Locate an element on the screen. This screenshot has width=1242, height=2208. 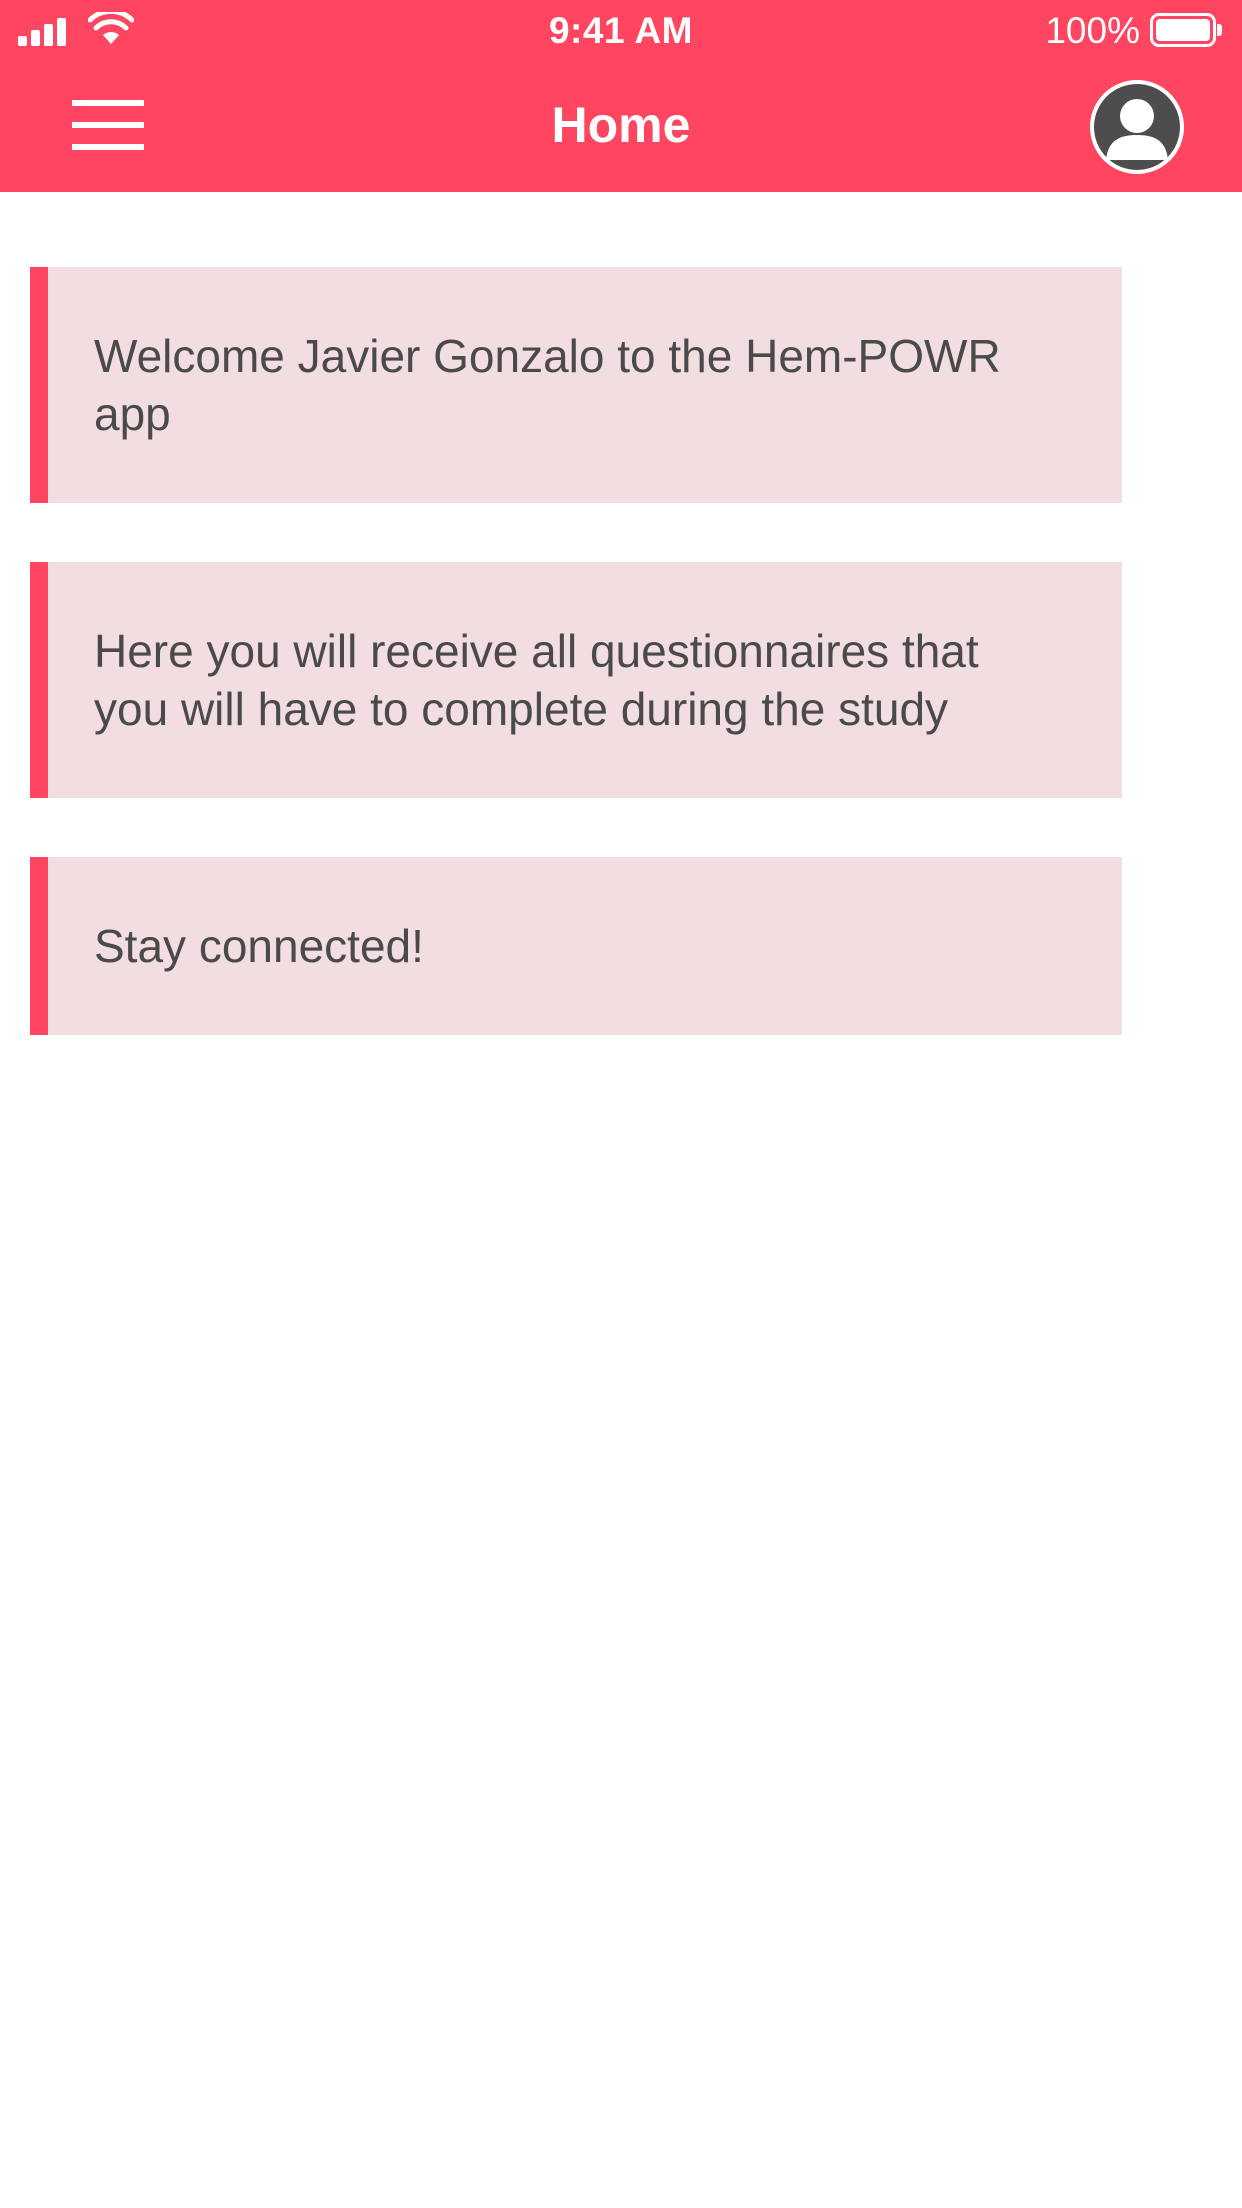
page-title: Home is located at coordinates (621, 125).